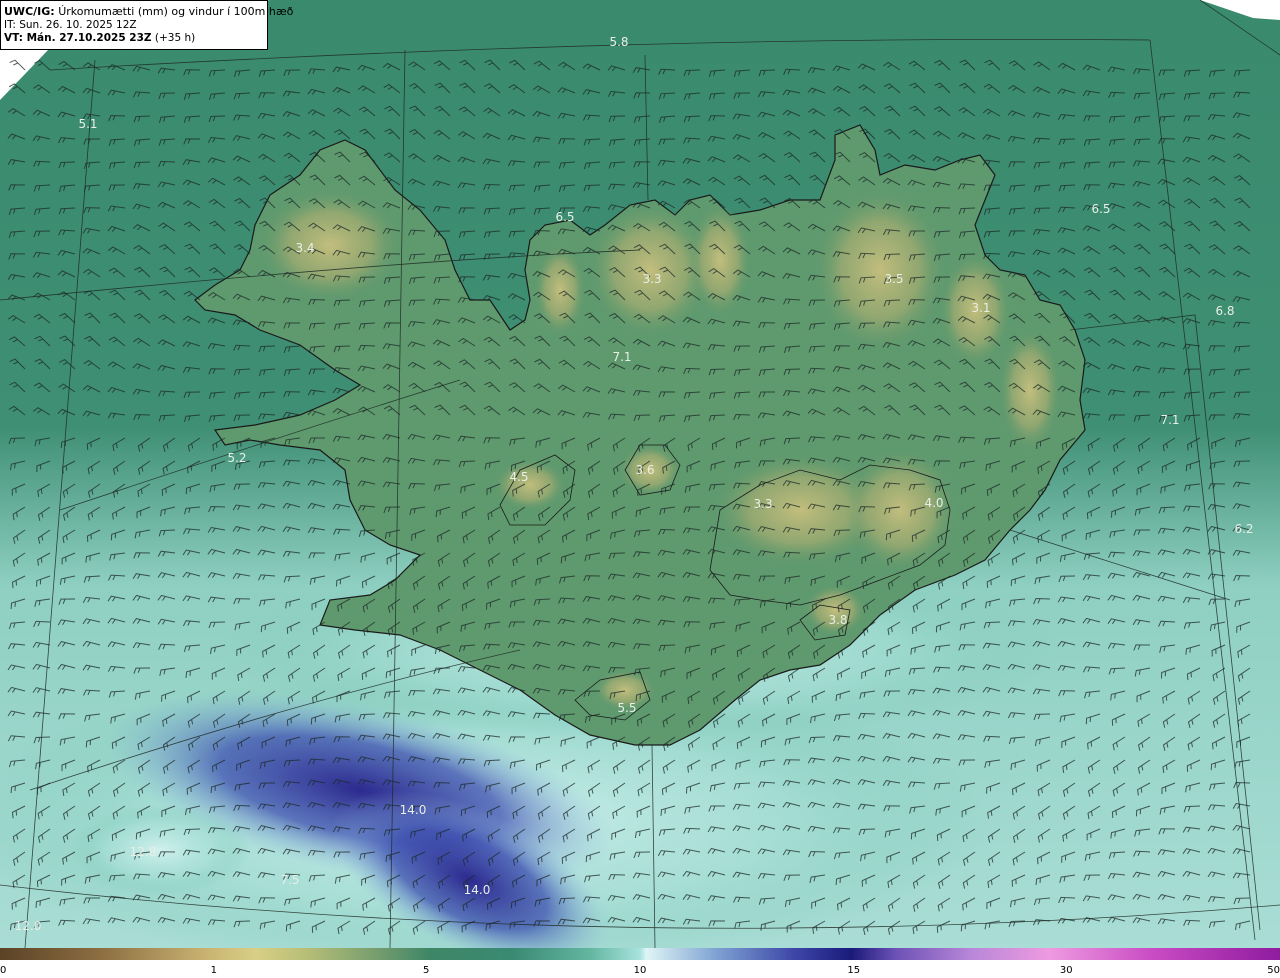  I want to click on map-value-label: 5.5, so click(627, 708).